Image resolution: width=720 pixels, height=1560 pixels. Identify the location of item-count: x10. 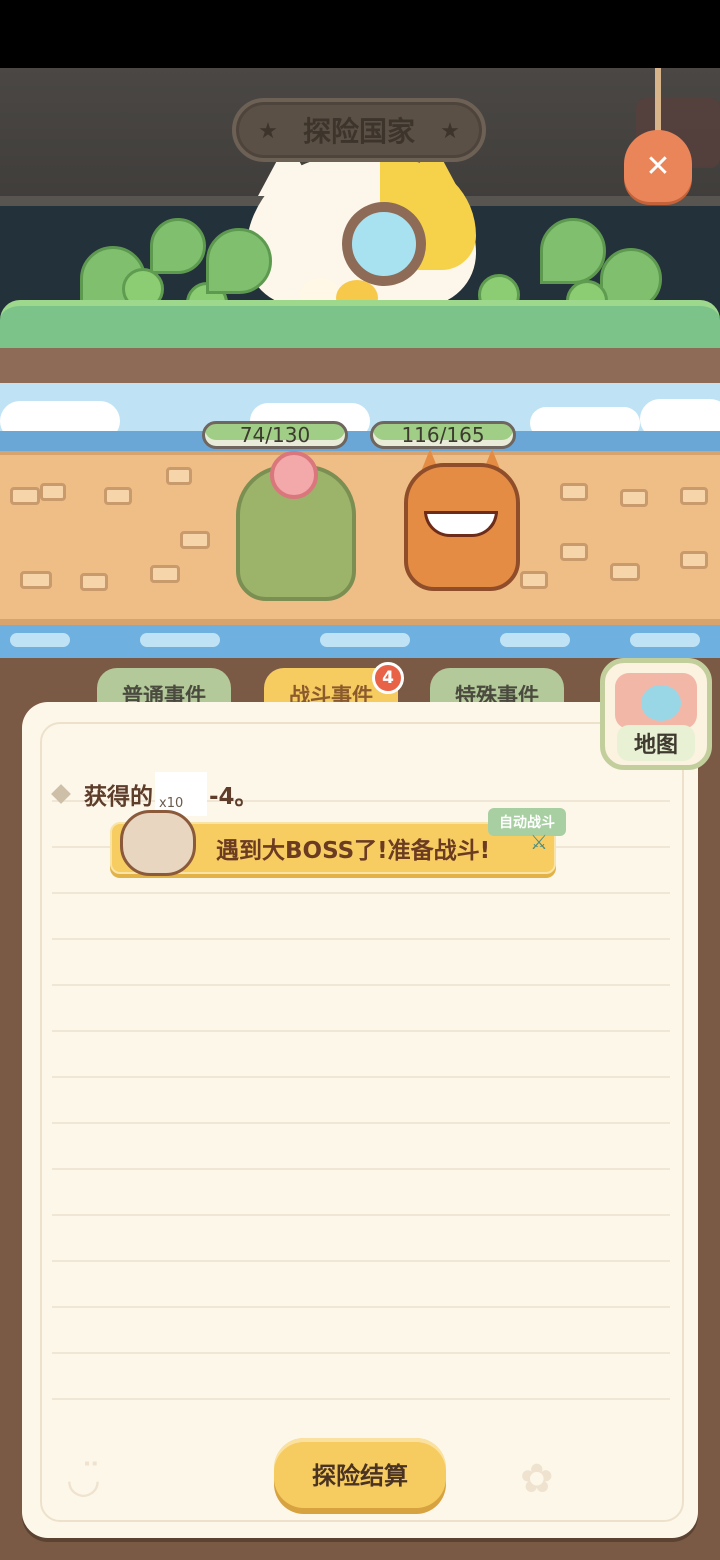
(171, 803).